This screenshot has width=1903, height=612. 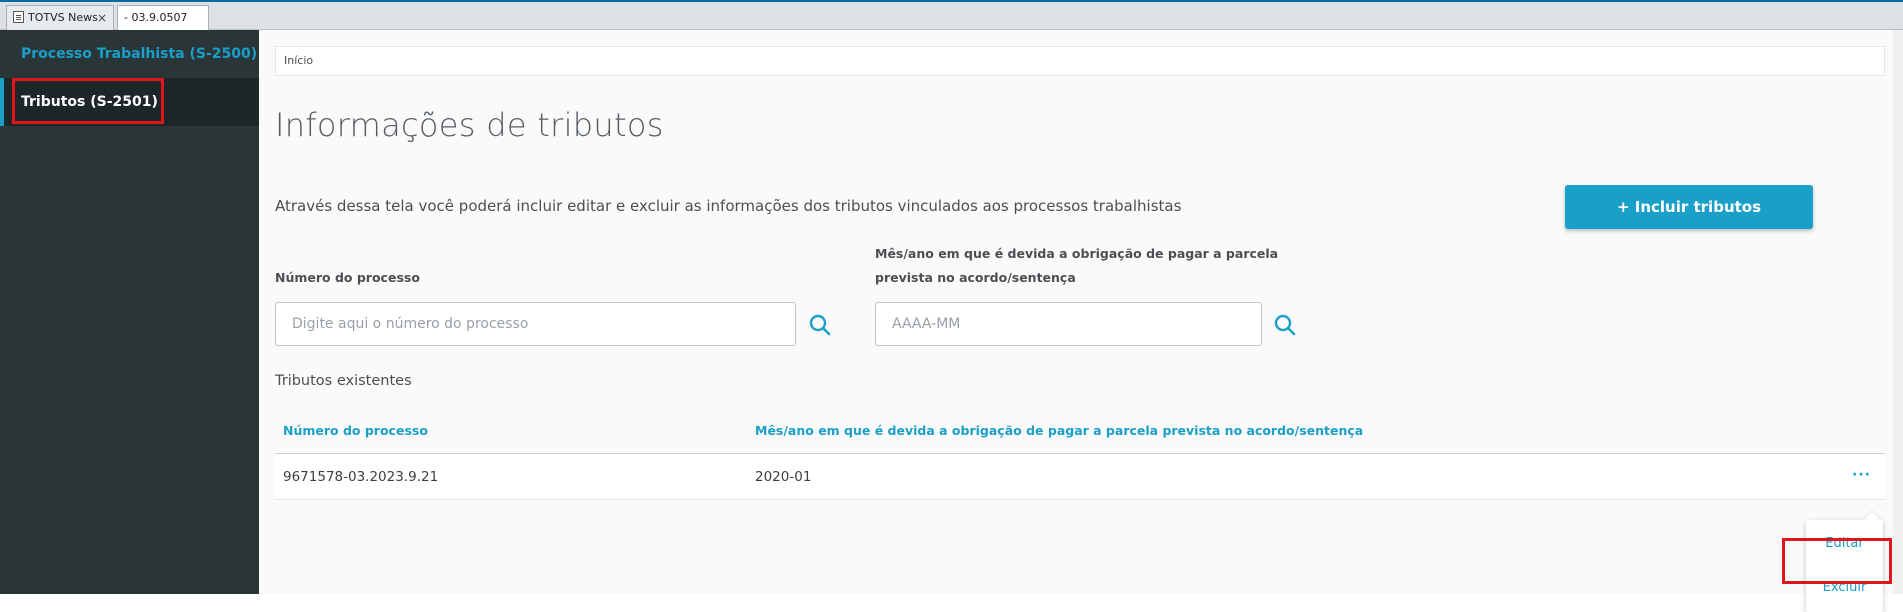 I want to click on row-actions-menu: Editar Excluir, so click(x=1844, y=561).